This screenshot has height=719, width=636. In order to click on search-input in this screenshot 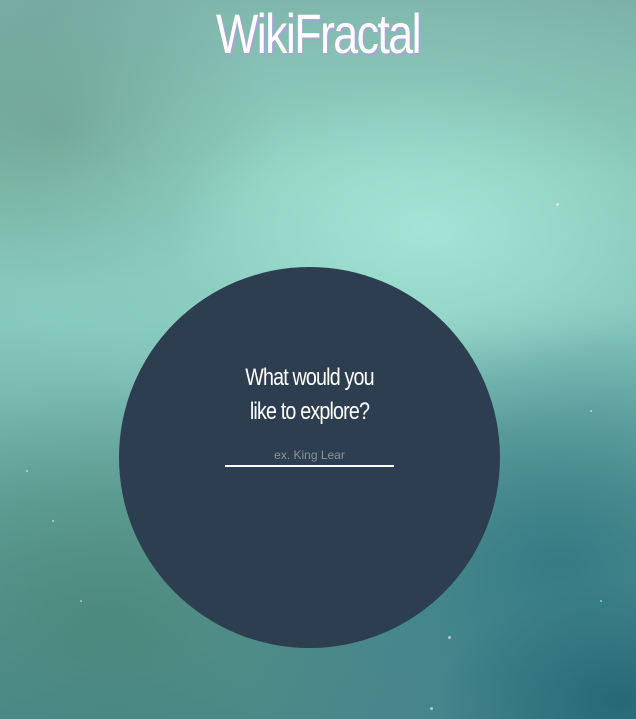, I will do `click(309, 456)`.